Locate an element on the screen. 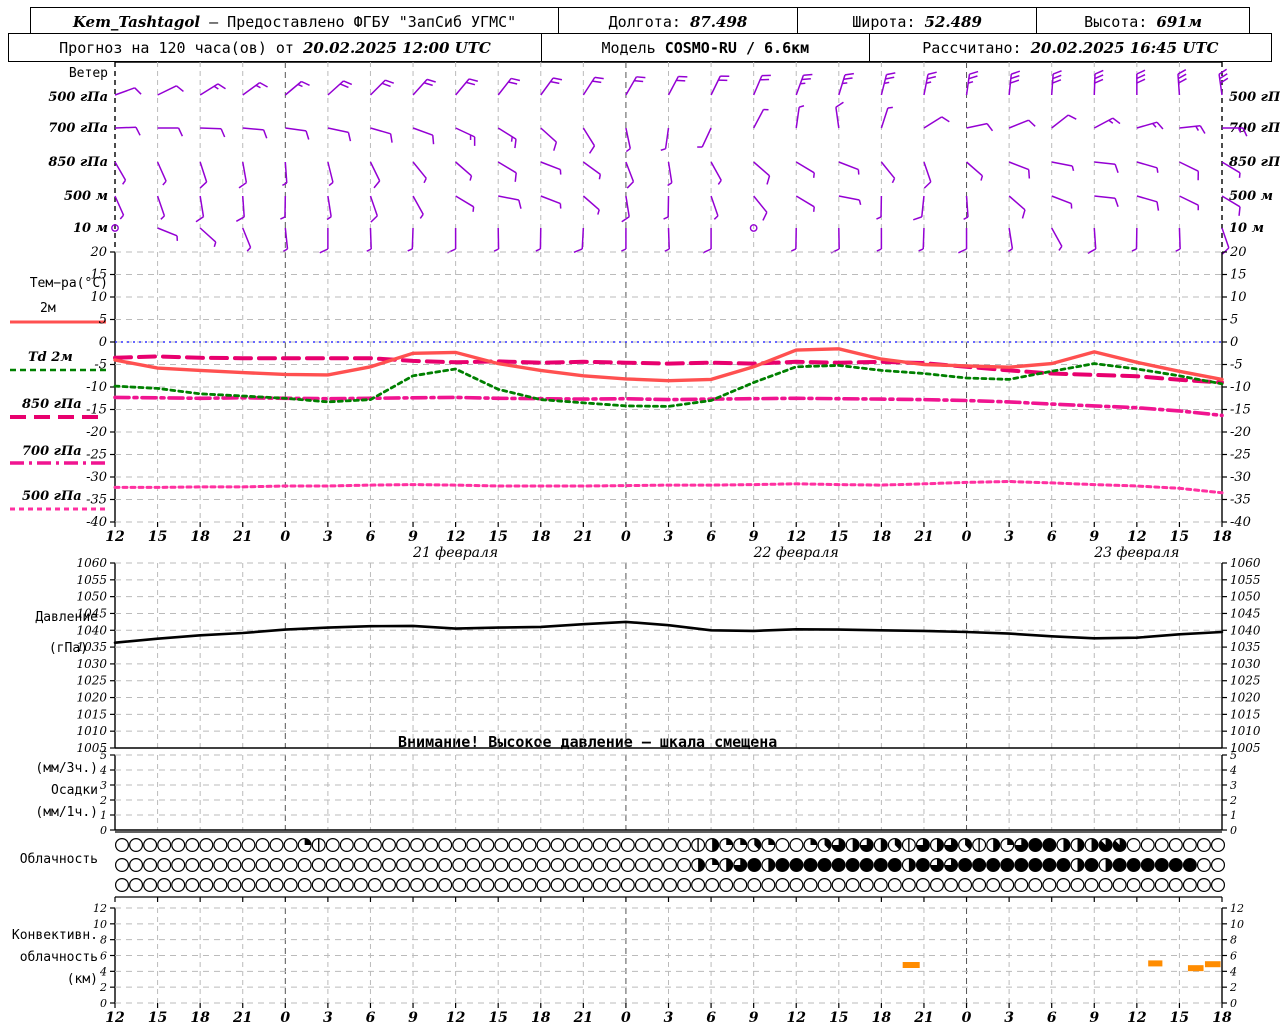  svg-text: 1060 is located at coordinates (1245, 563).